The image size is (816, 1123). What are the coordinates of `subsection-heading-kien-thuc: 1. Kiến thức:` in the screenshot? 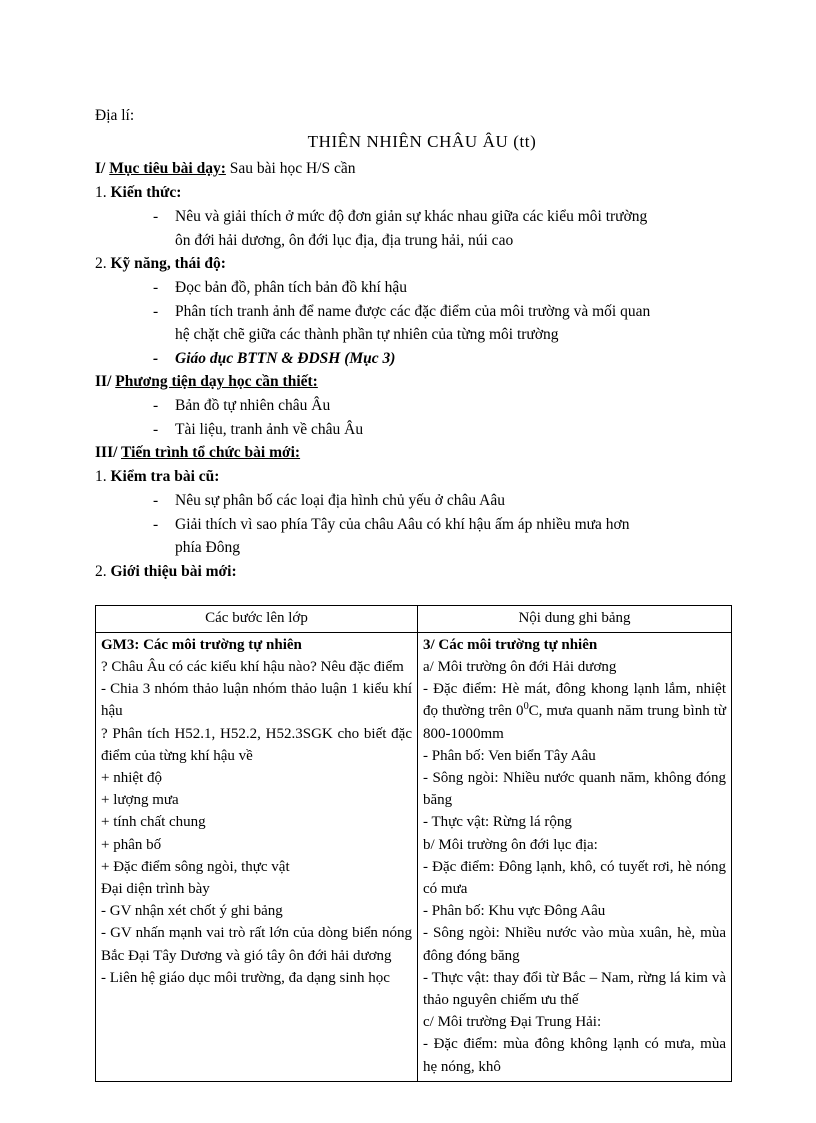 It's located at (413, 193).